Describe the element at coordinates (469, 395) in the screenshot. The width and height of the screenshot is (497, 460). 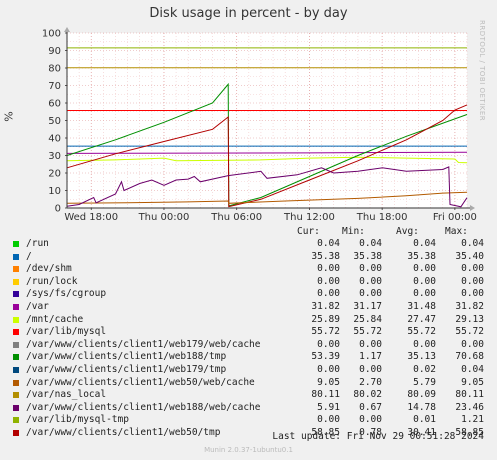
I see `legend-max-value: 80.11` at that location.